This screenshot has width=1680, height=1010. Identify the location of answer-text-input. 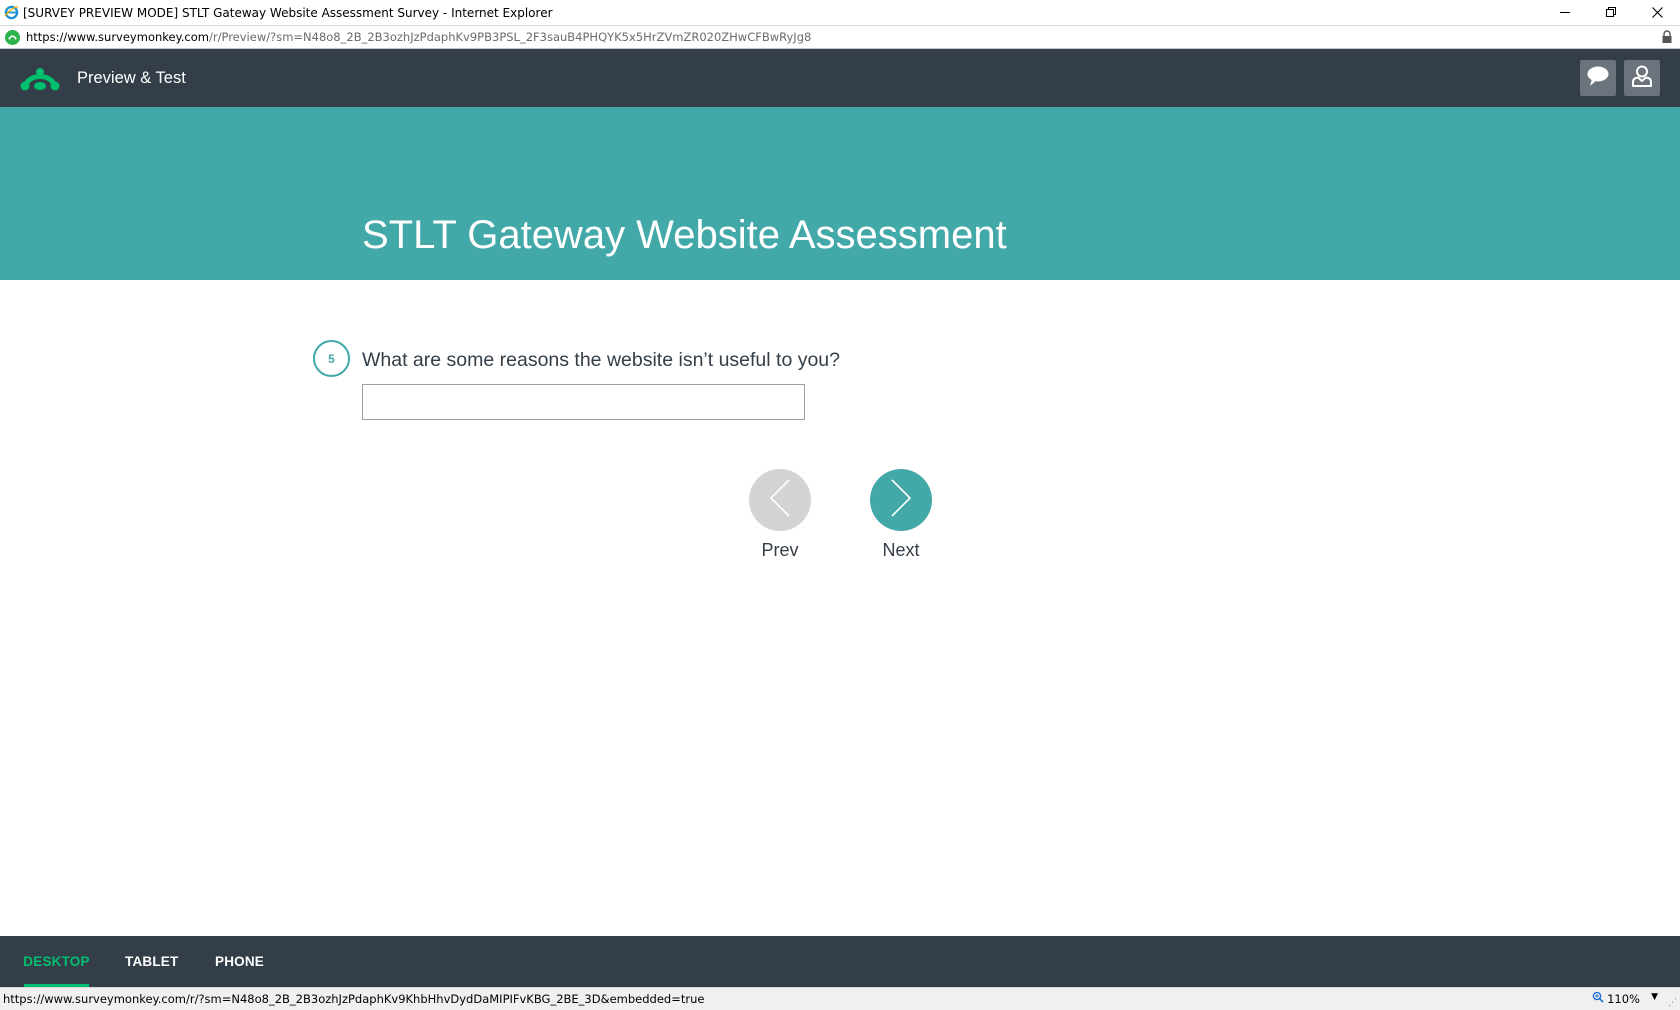
(583, 402).